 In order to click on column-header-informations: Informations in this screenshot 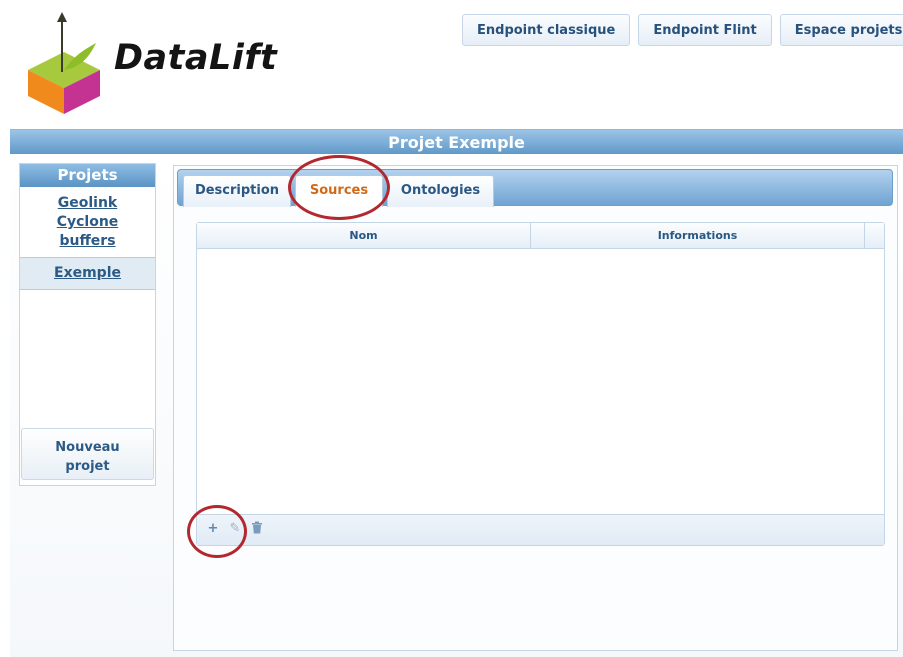, I will do `click(698, 235)`.